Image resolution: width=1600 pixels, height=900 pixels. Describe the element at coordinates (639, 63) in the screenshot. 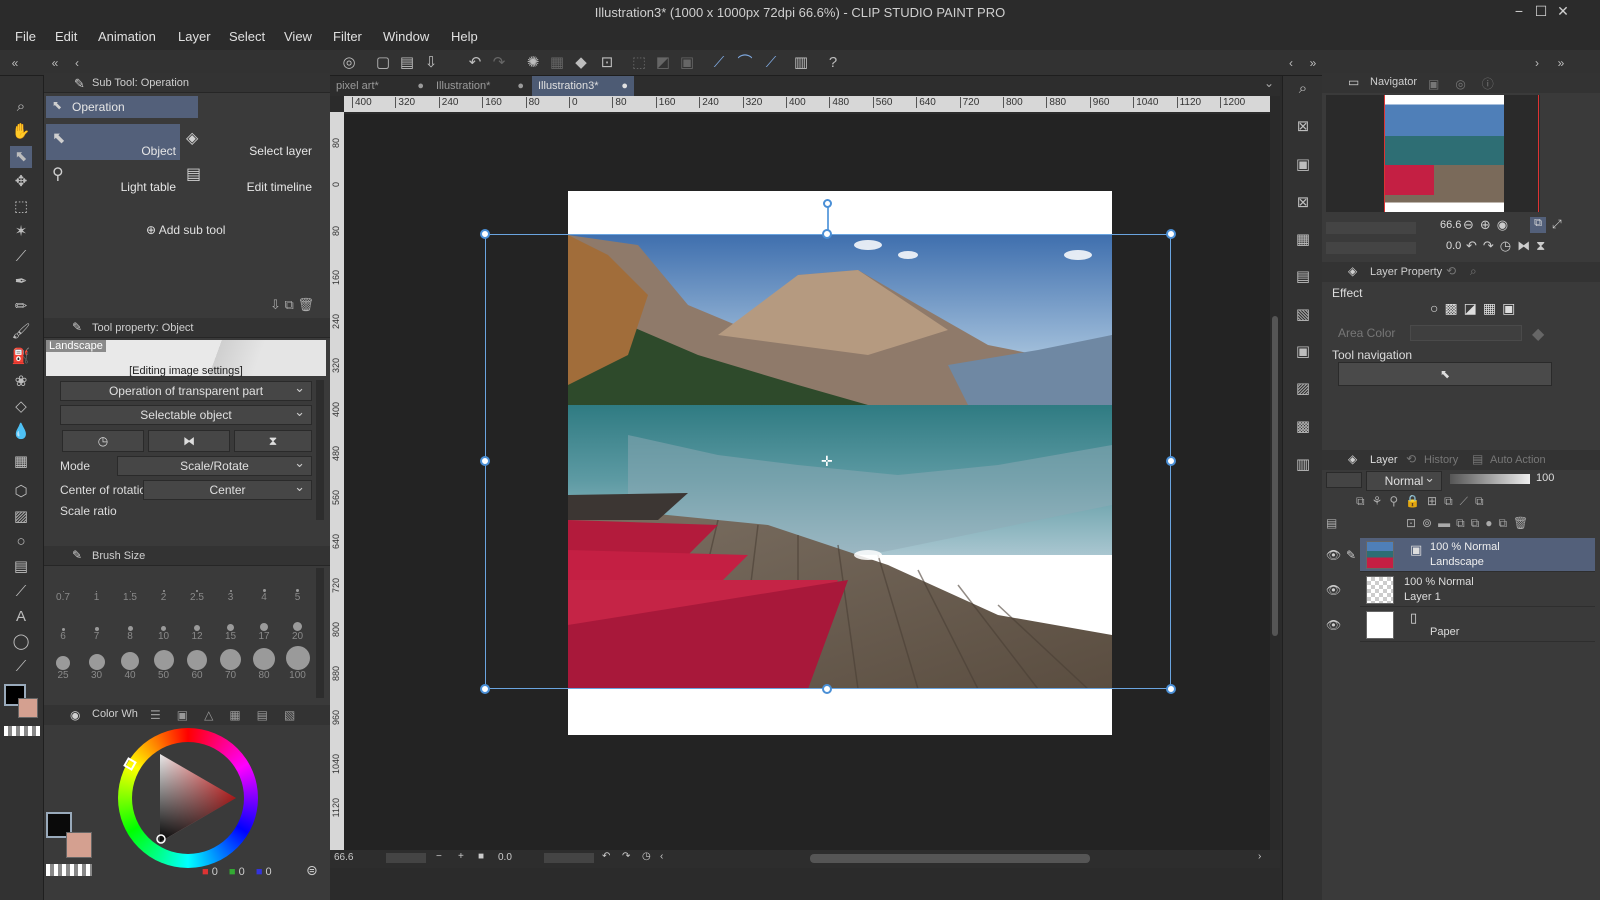

I see `deselect-icon: ⬚` at that location.